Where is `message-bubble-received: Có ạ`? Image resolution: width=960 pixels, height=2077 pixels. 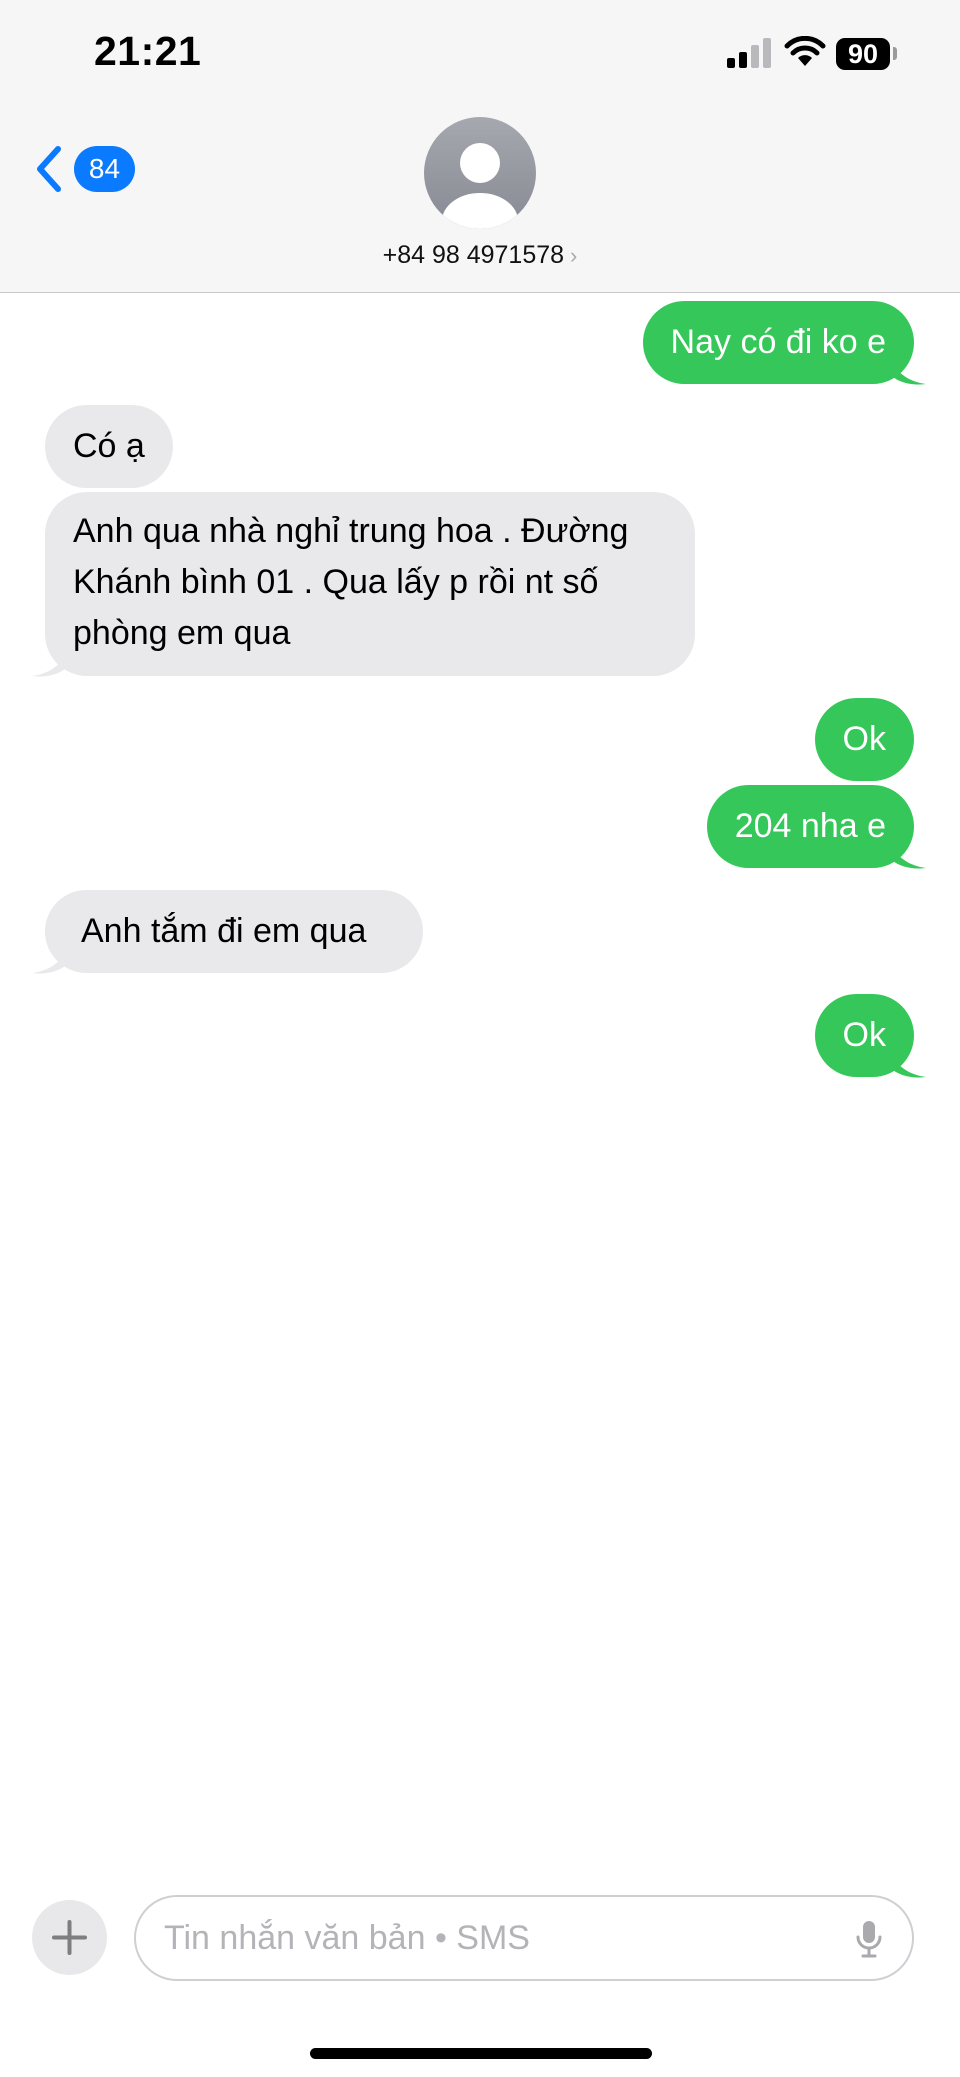 message-bubble-received: Có ạ is located at coordinates (109, 446).